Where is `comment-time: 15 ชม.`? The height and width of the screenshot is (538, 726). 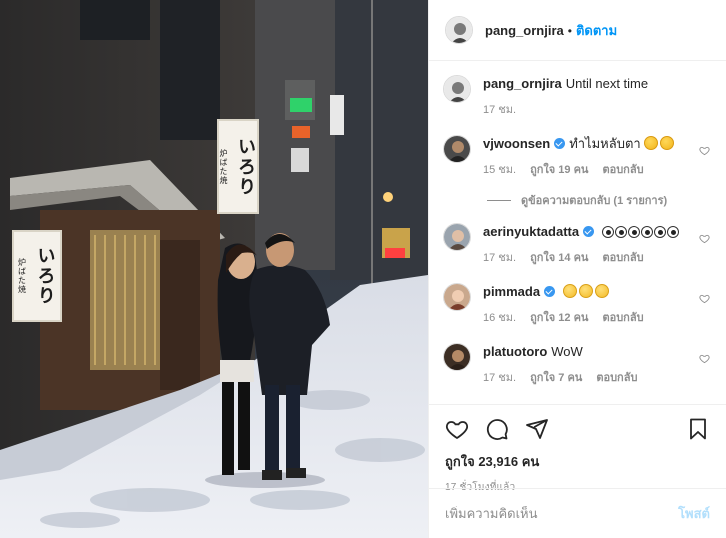 comment-time: 15 ชม. is located at coordinates (499, 170).